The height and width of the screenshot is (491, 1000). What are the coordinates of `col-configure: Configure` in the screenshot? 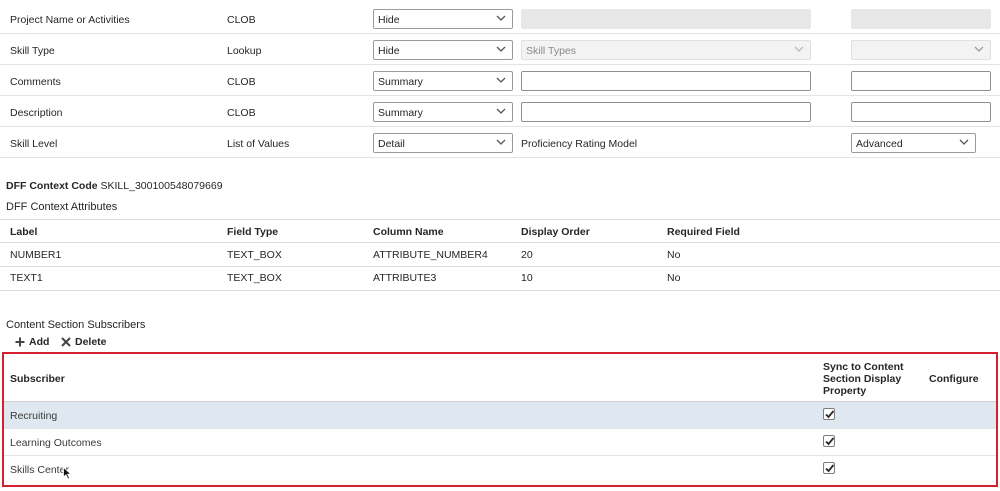 It's located at (954, 379).